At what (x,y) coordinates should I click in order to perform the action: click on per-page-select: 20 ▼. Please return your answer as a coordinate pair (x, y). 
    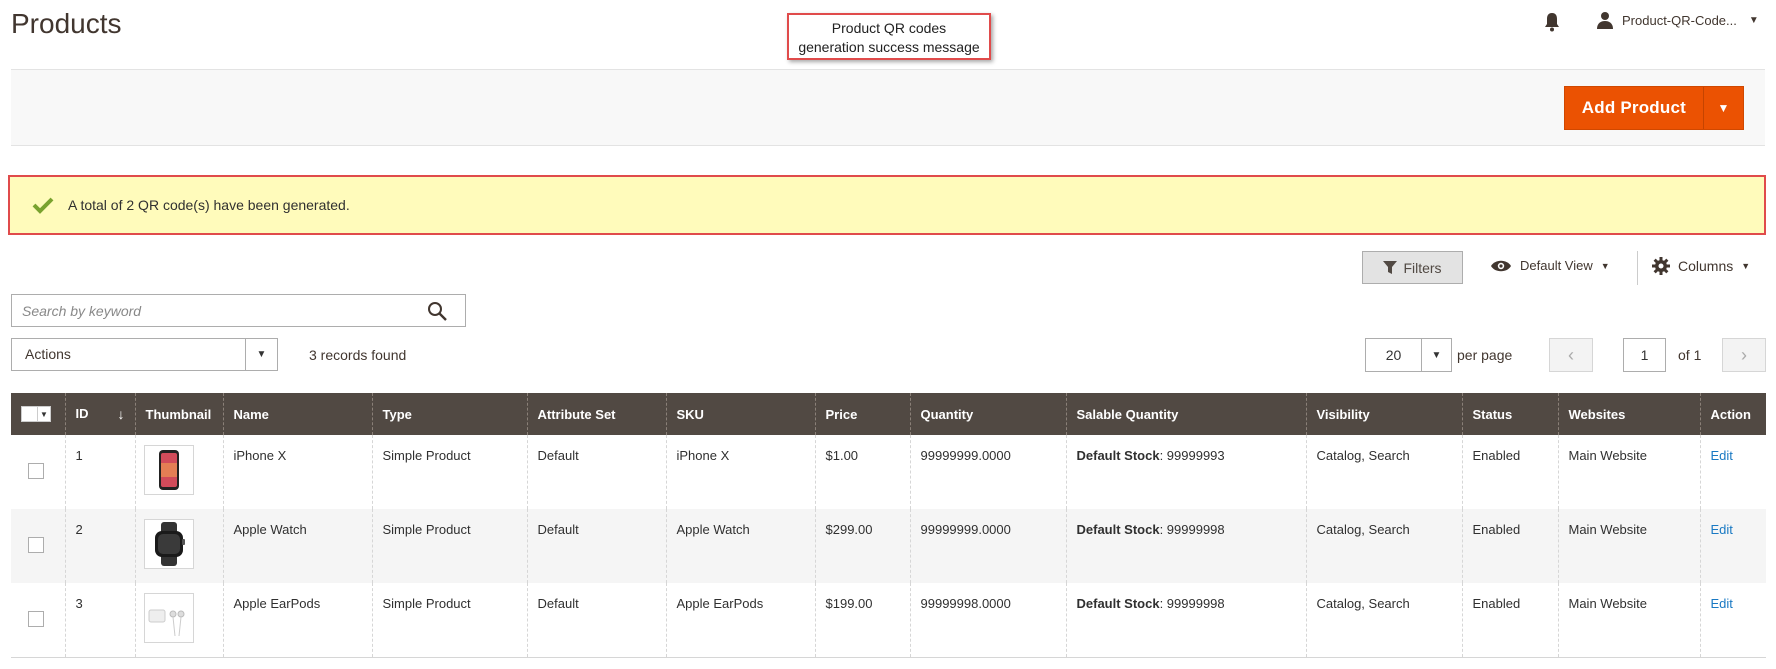
    Looking at the image, I should click on (1408, 355).